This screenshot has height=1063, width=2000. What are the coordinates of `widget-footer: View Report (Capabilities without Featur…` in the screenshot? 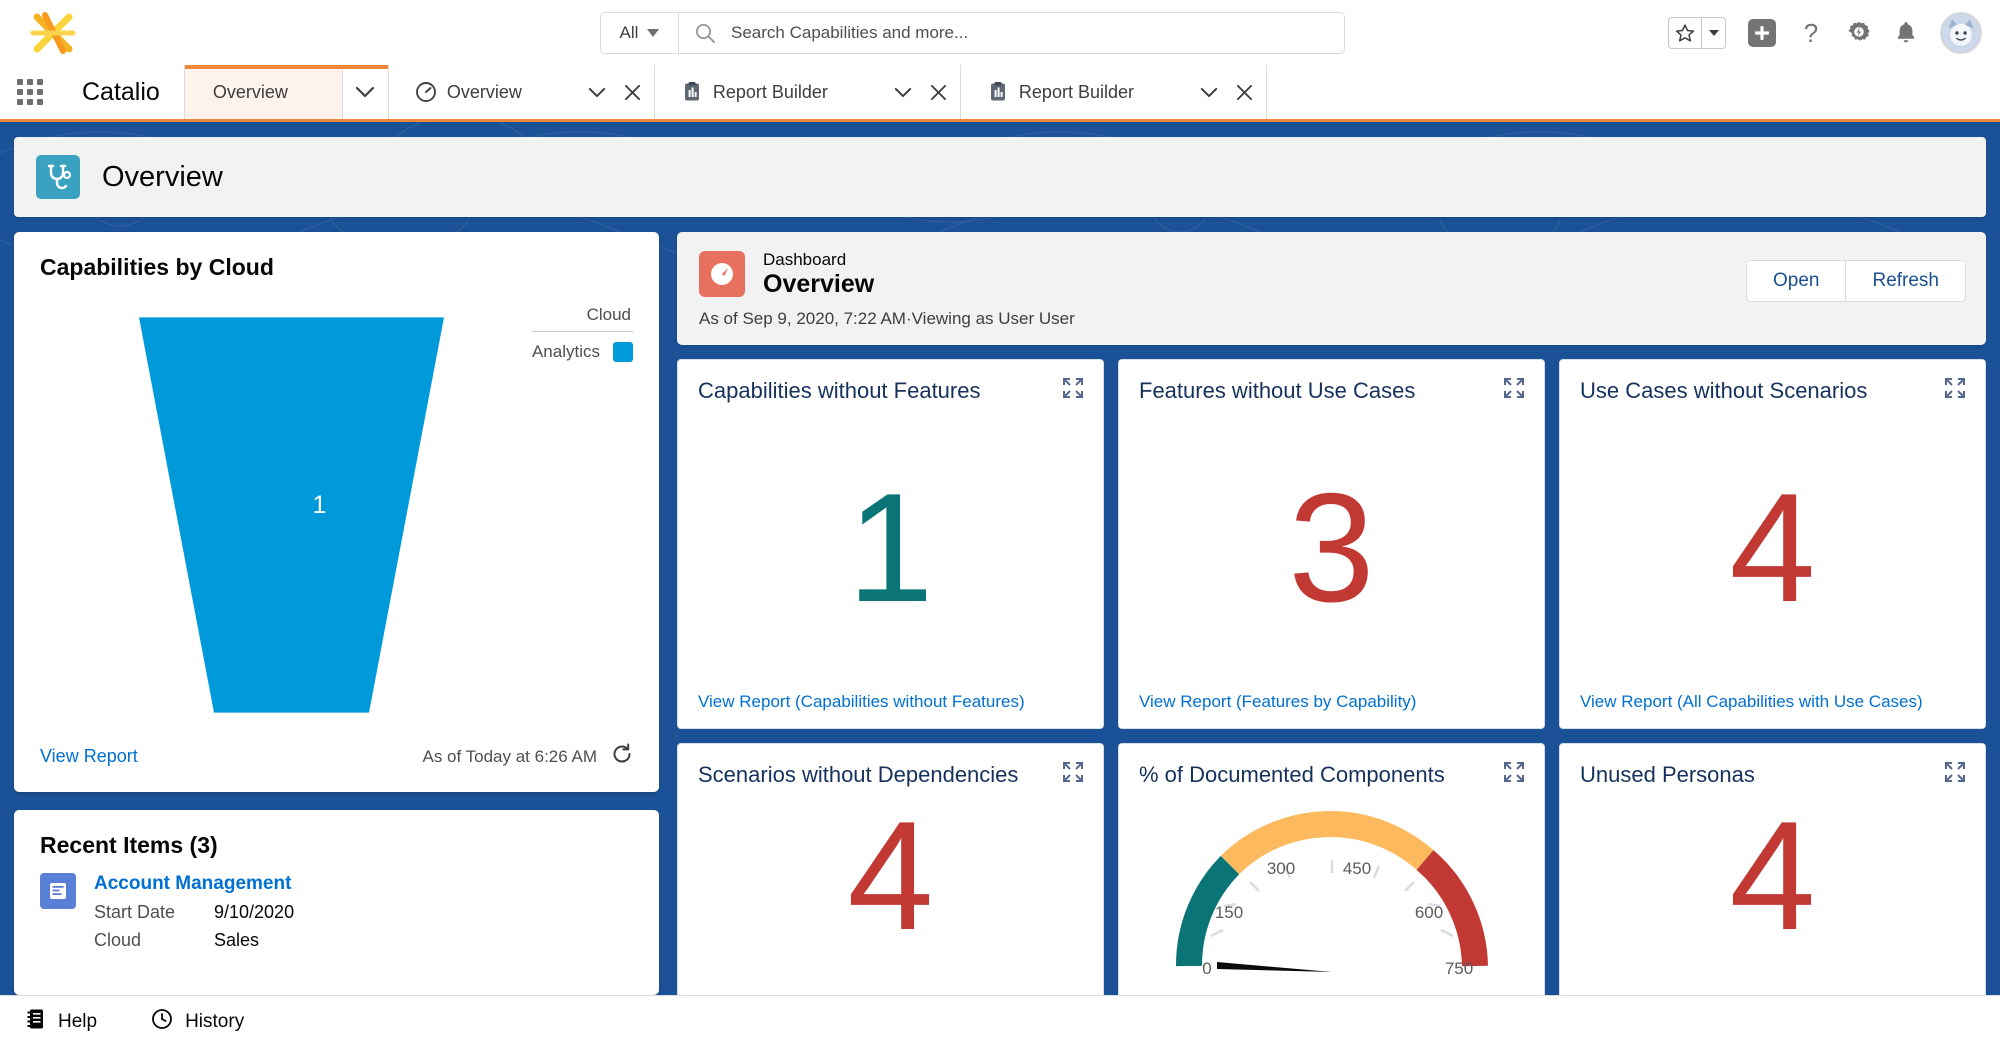 It's located at (890, 702).